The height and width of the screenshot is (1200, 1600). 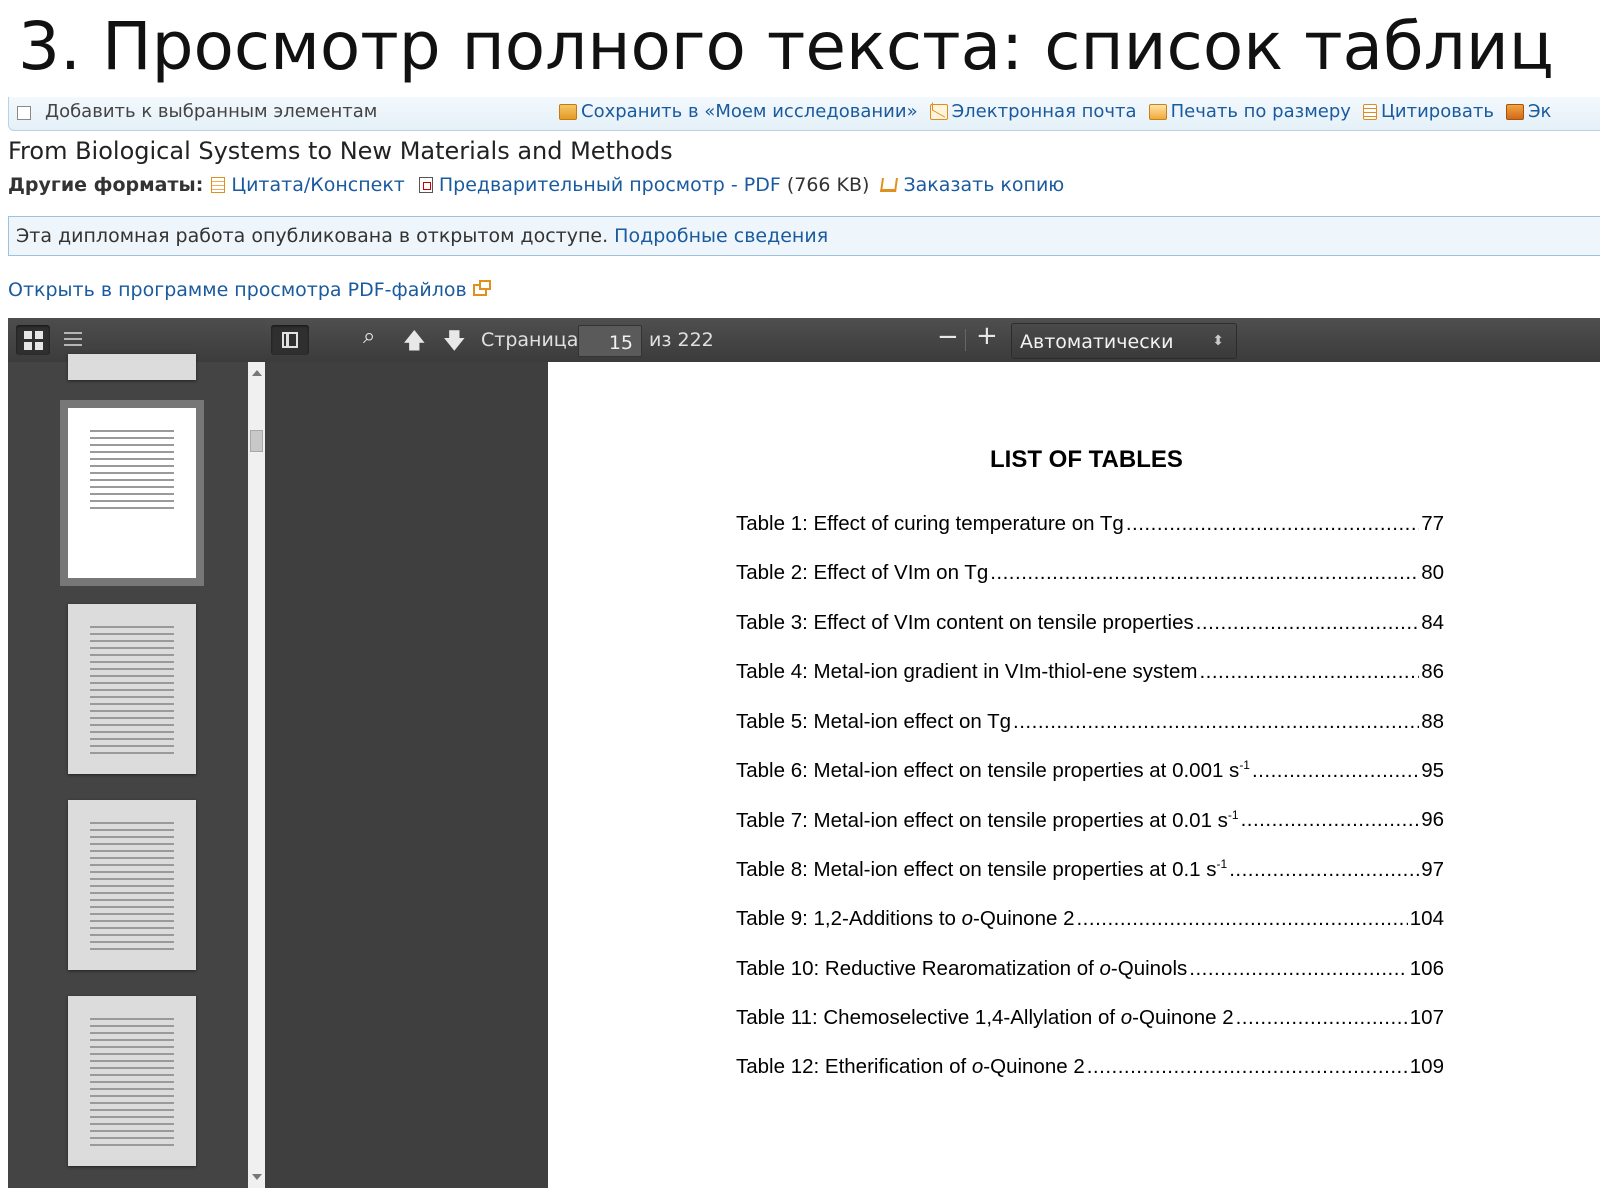 I want to click on toc-entry-page: 107, so click(x=1426, y=1017).